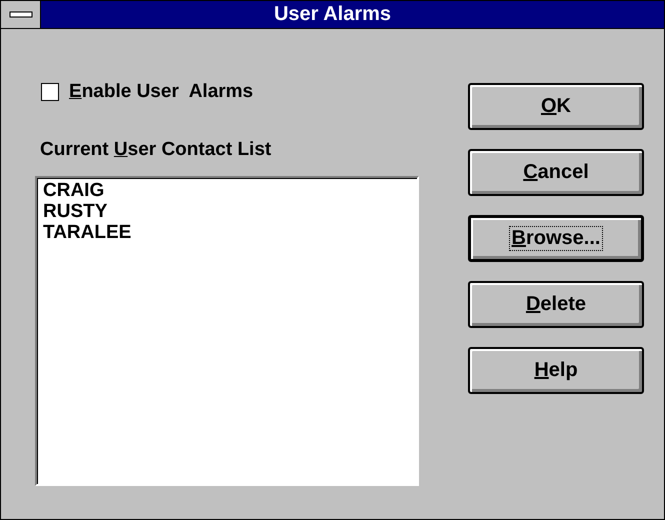 The height and width of the screenshot is (520, 665). I want to click on checkbox, so click(50, 92).